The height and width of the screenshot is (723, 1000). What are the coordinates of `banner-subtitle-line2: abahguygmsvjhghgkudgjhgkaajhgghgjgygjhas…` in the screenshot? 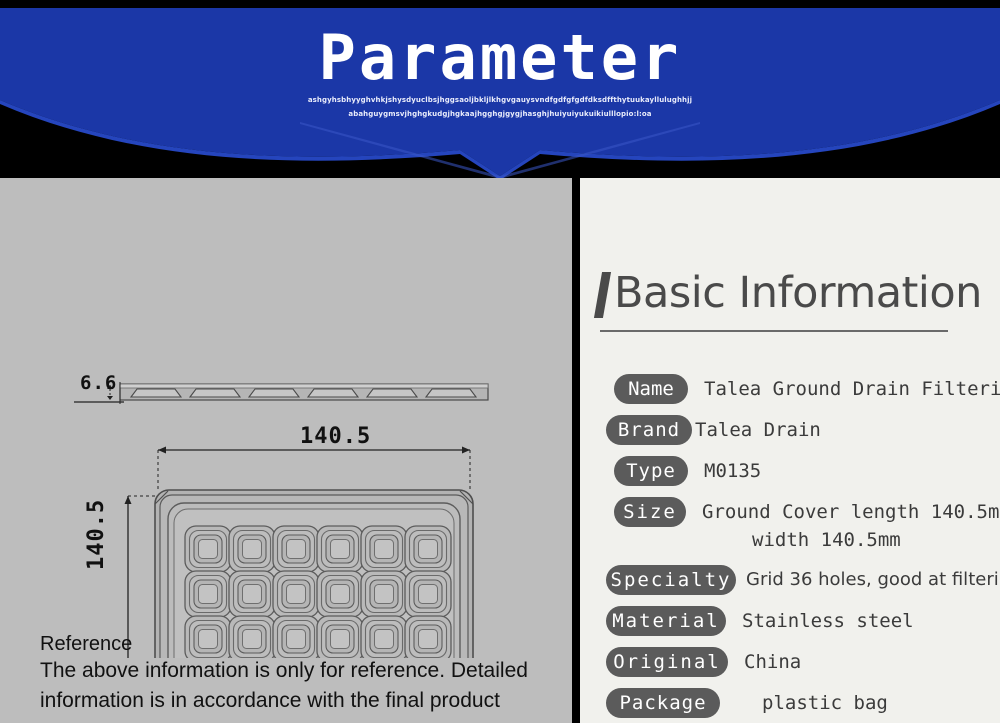 It's located at (500, 114).